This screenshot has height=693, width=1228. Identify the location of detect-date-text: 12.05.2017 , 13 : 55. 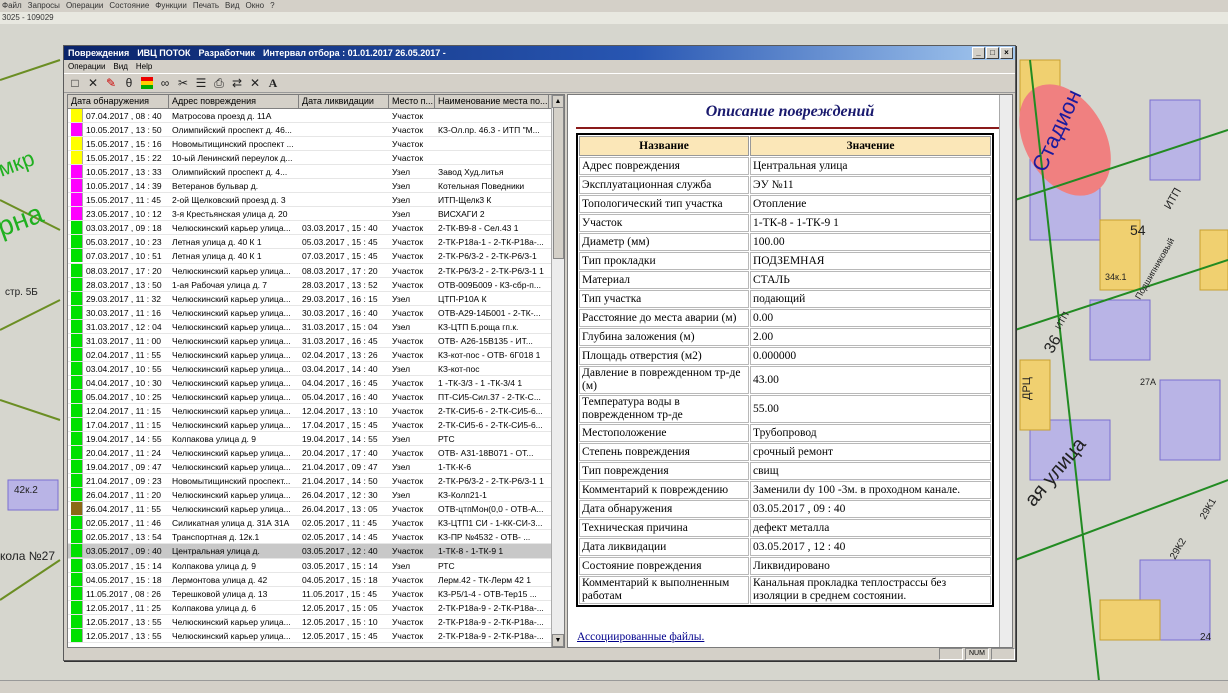
(124, 621).